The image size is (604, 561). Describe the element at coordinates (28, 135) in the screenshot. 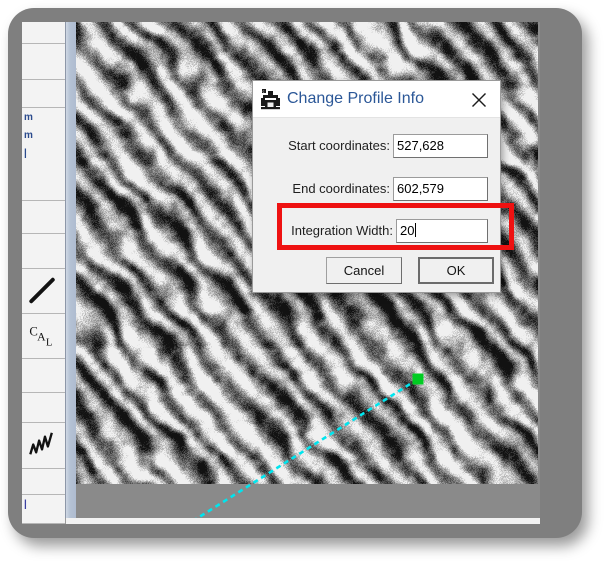

I see `unit-label-2: m` at that location.